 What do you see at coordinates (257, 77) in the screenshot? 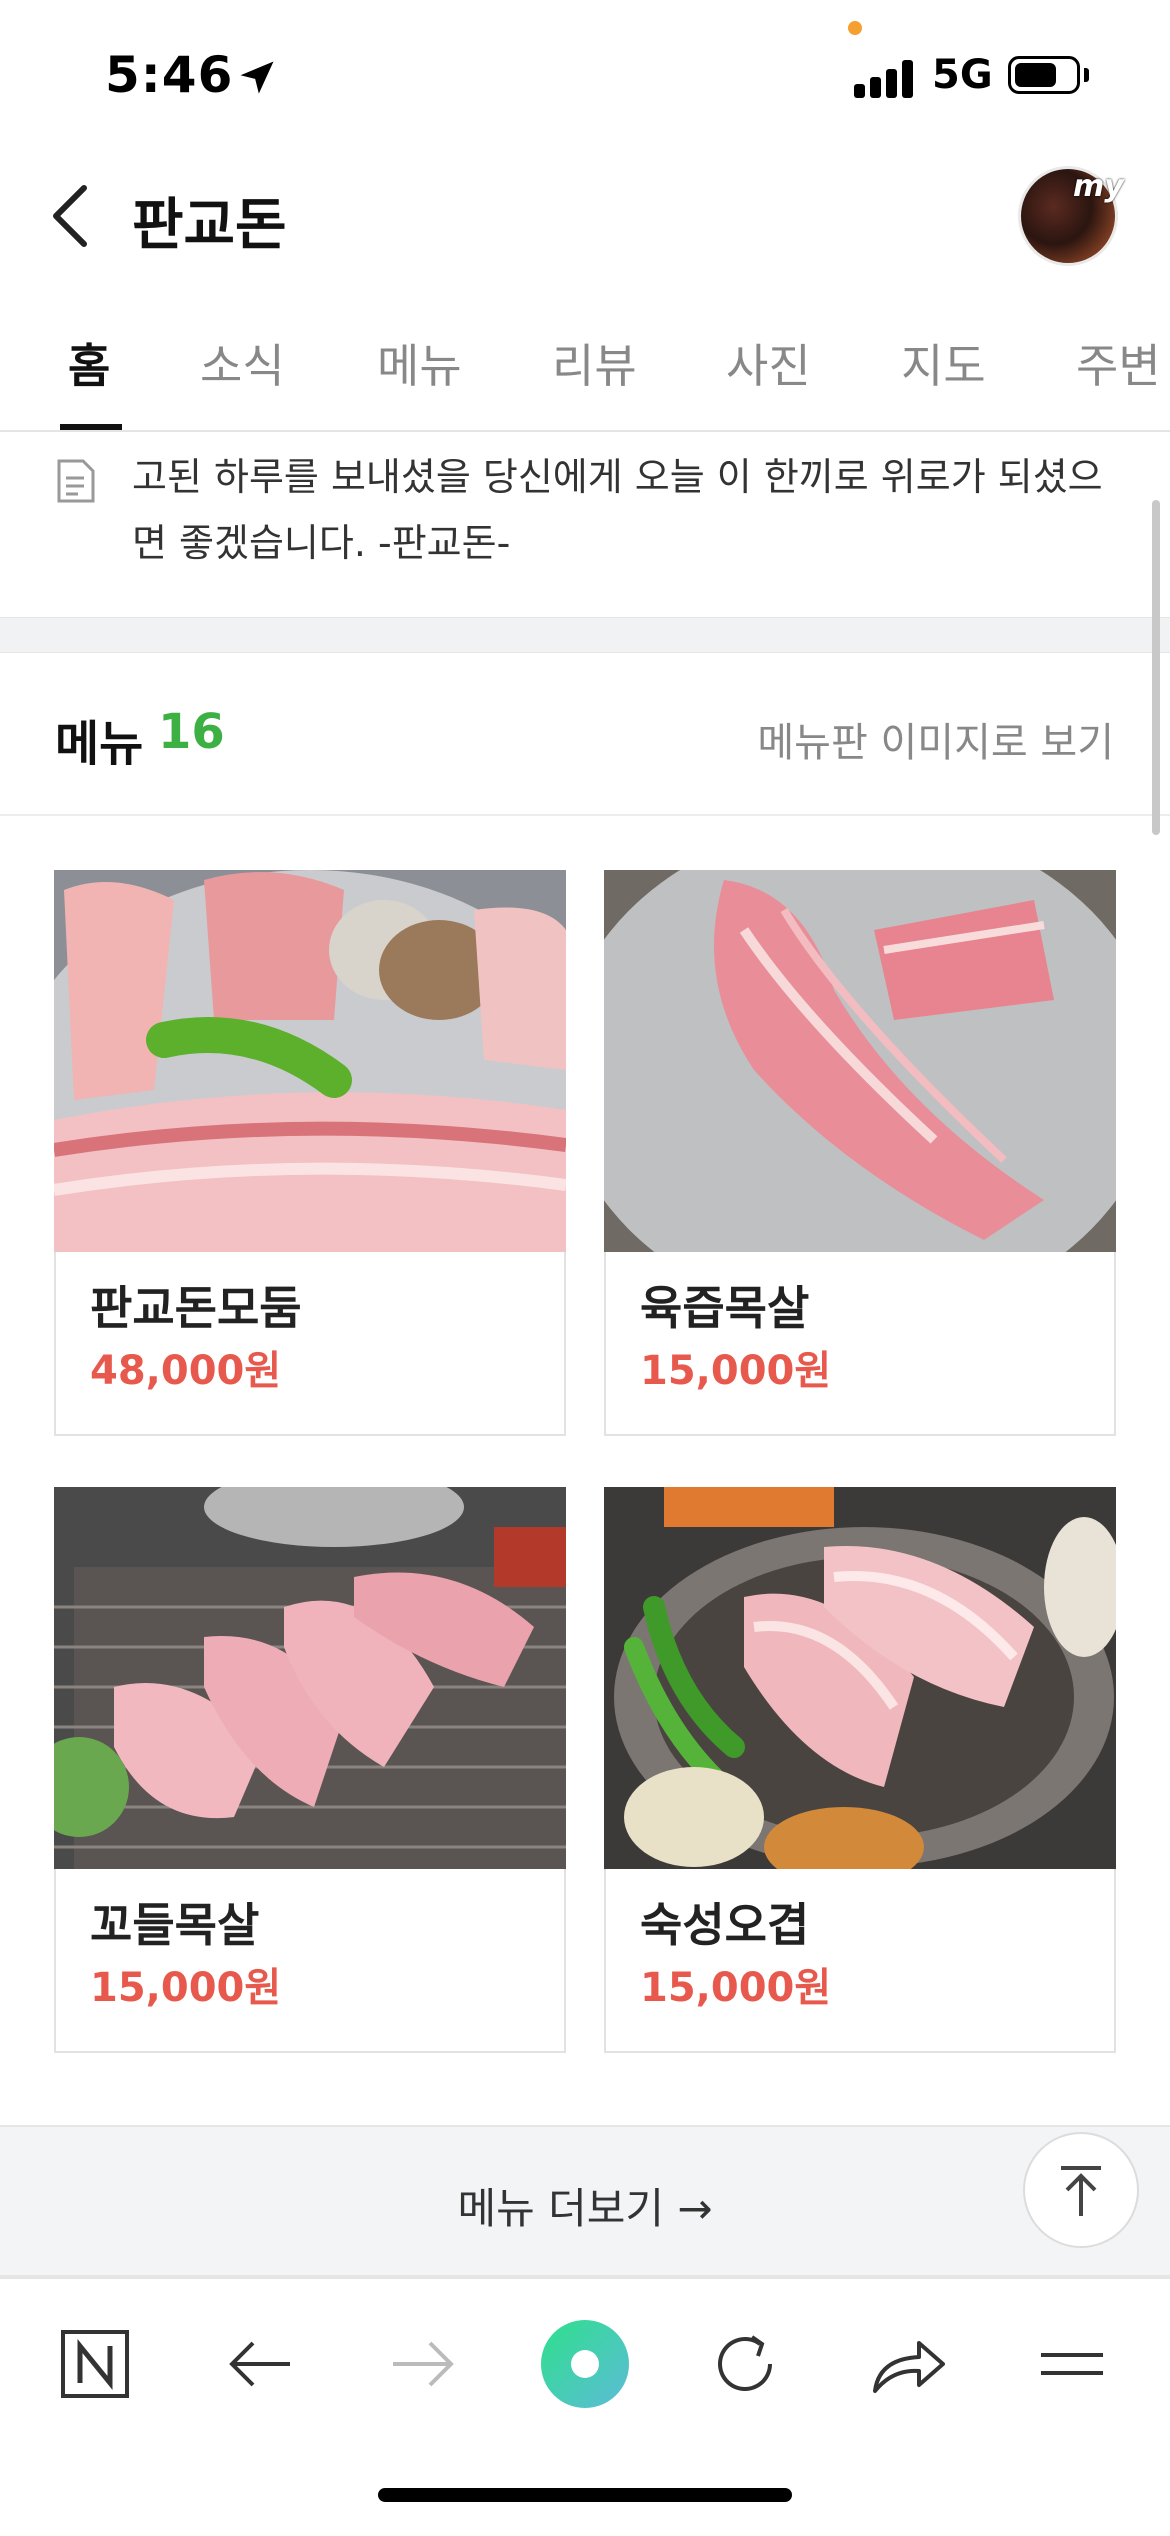
I see `location-arrow-icon` at bounding box center [257, 77].